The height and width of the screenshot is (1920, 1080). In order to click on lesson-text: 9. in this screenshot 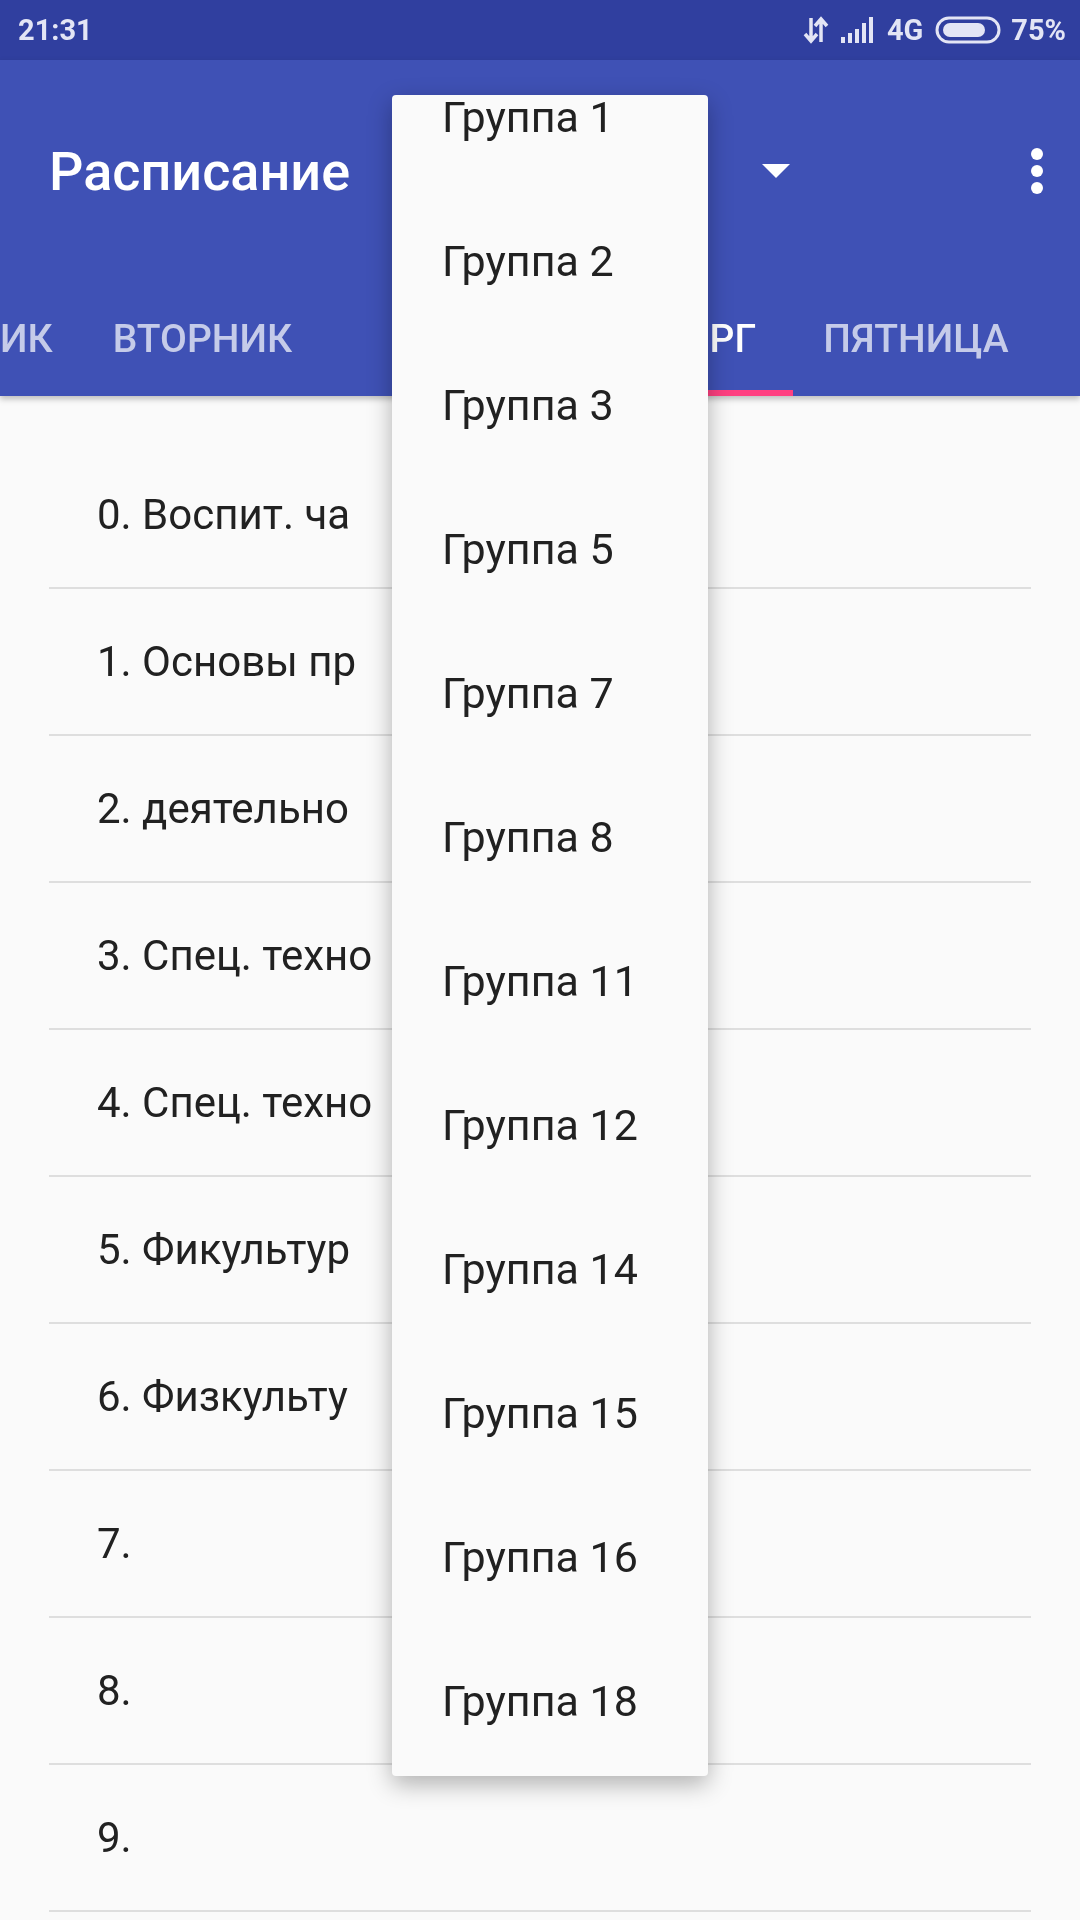, I will do `click(114, 1837)`.